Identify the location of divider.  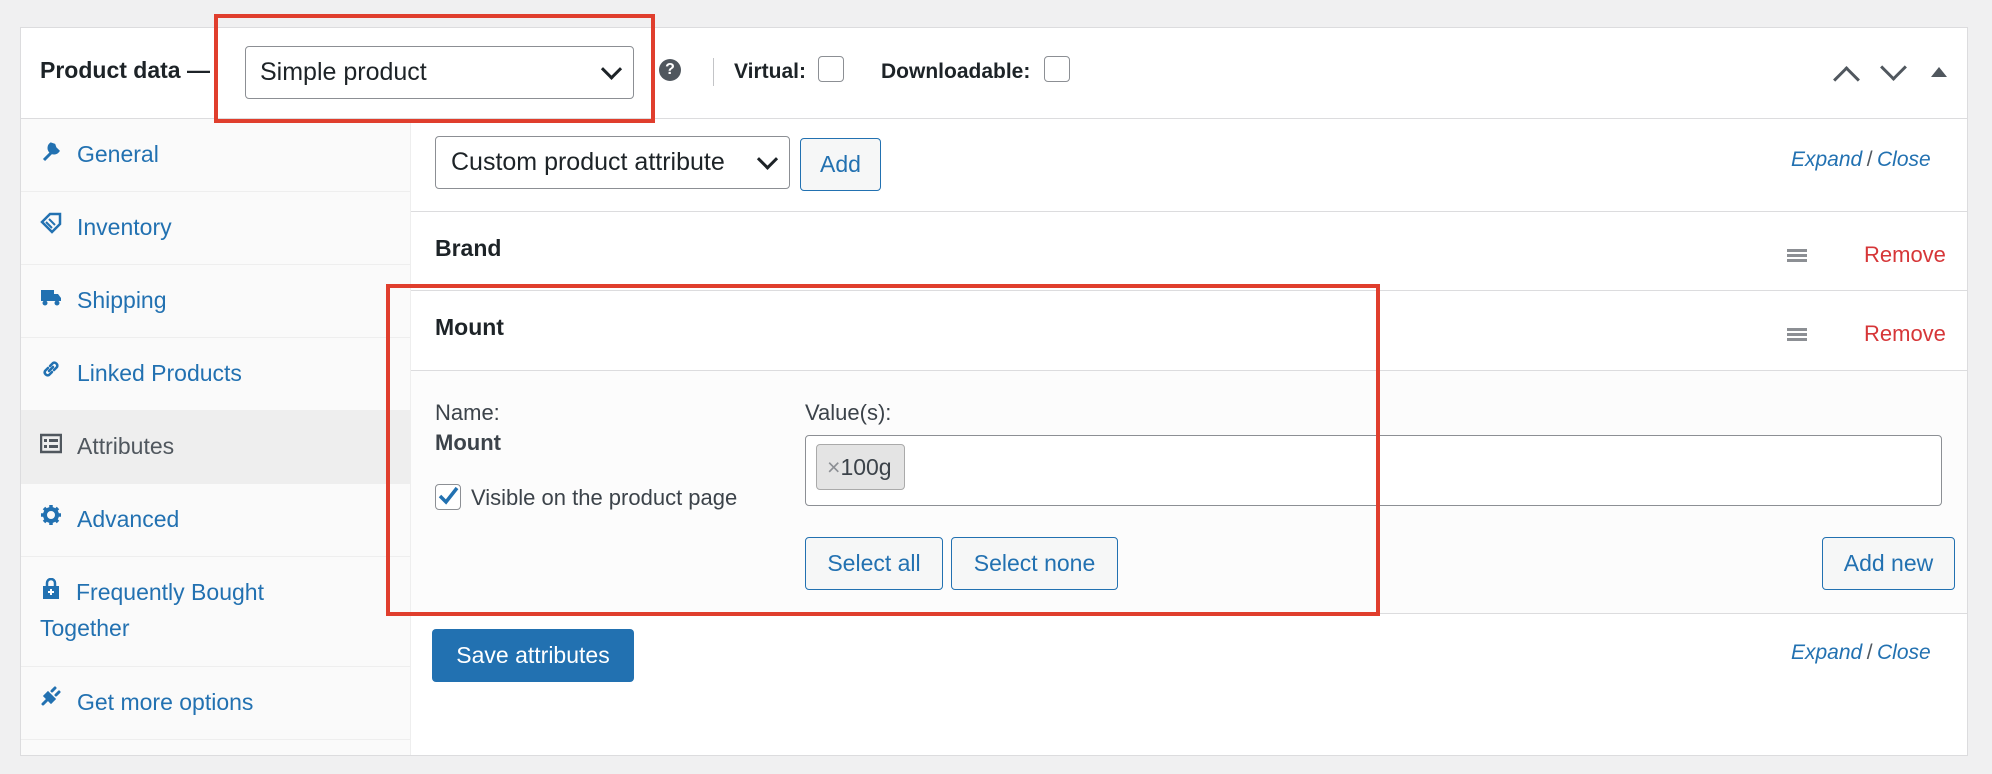
(713, 72).